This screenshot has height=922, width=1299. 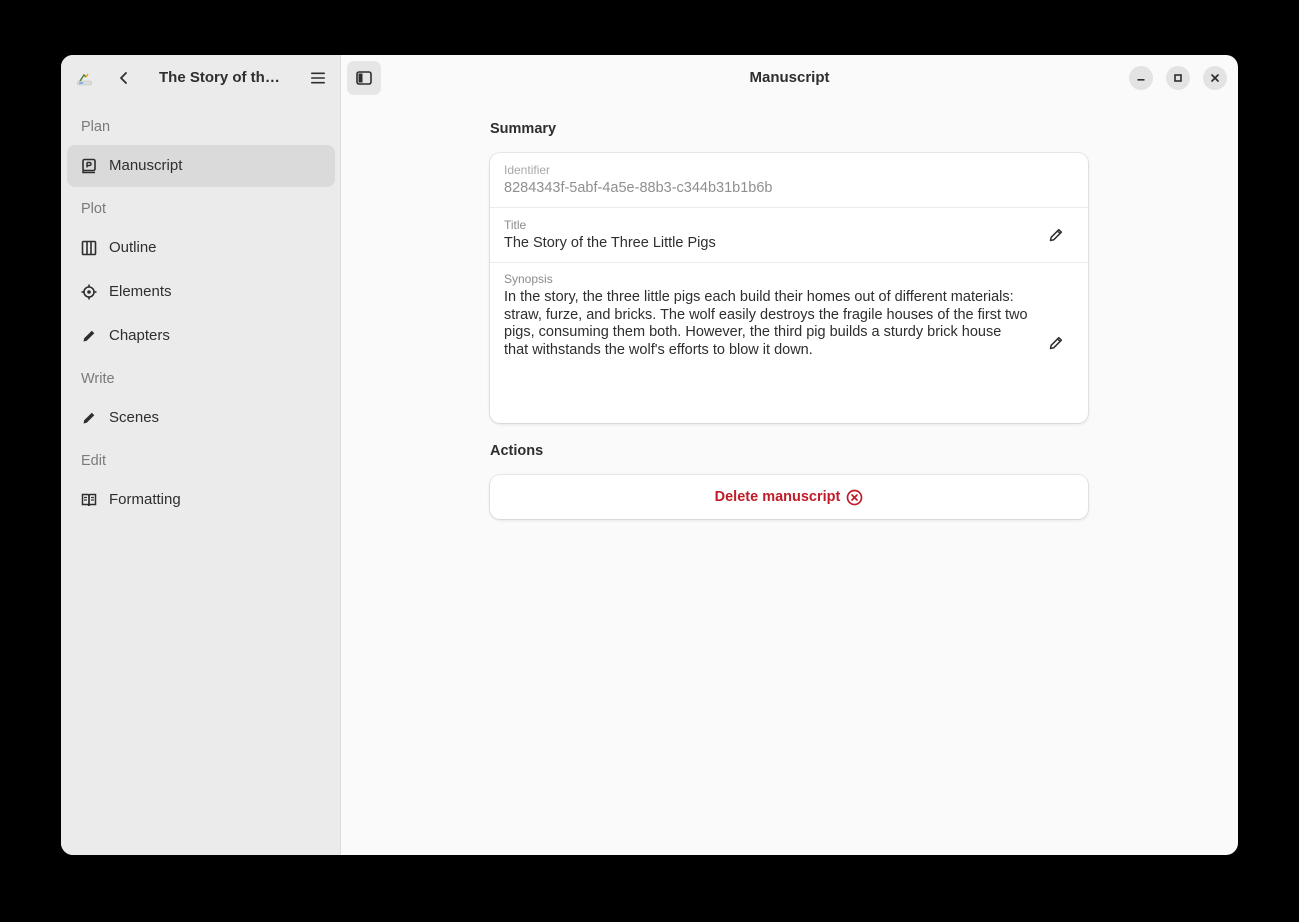 I want to click on summary-heading: Summary, so click(x=523, y=129).